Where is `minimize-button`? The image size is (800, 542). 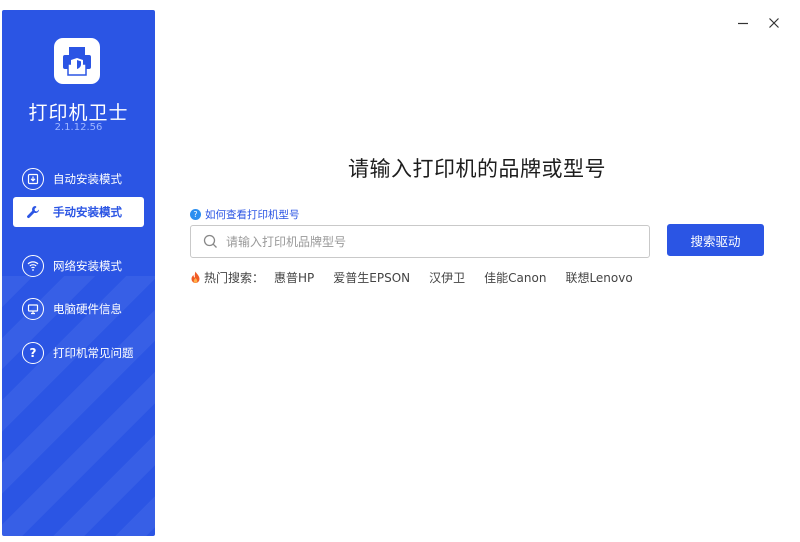 minimize-button is located at coordinates (743, 23).